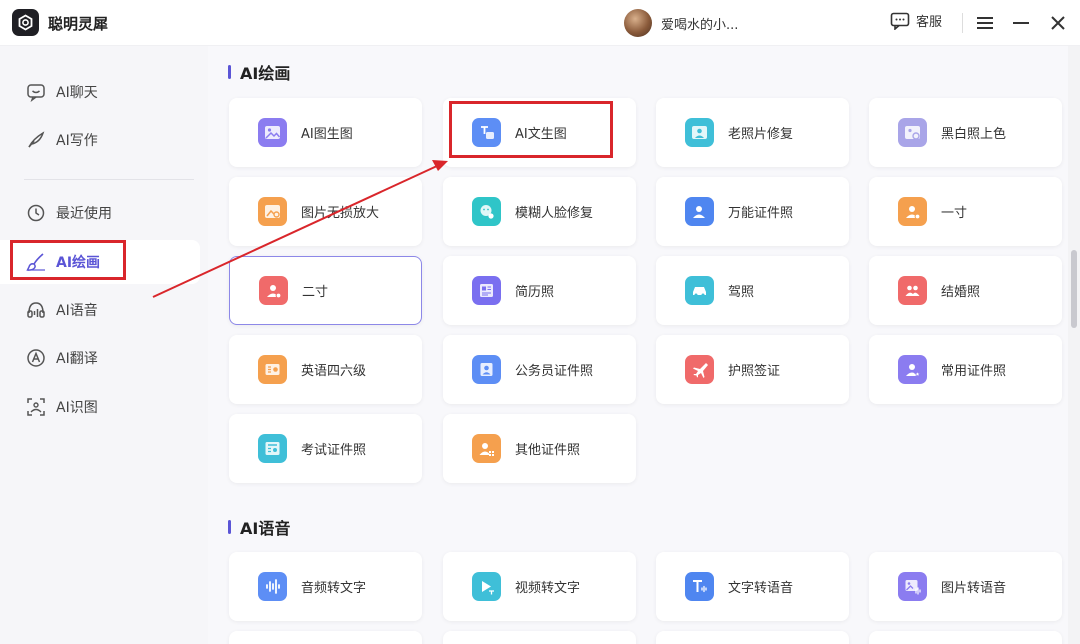  What do you see at coordinates (77, 311) in the screenshot?
I see `sidebar-item-label: AI语音` at bounding box center [77, 311].